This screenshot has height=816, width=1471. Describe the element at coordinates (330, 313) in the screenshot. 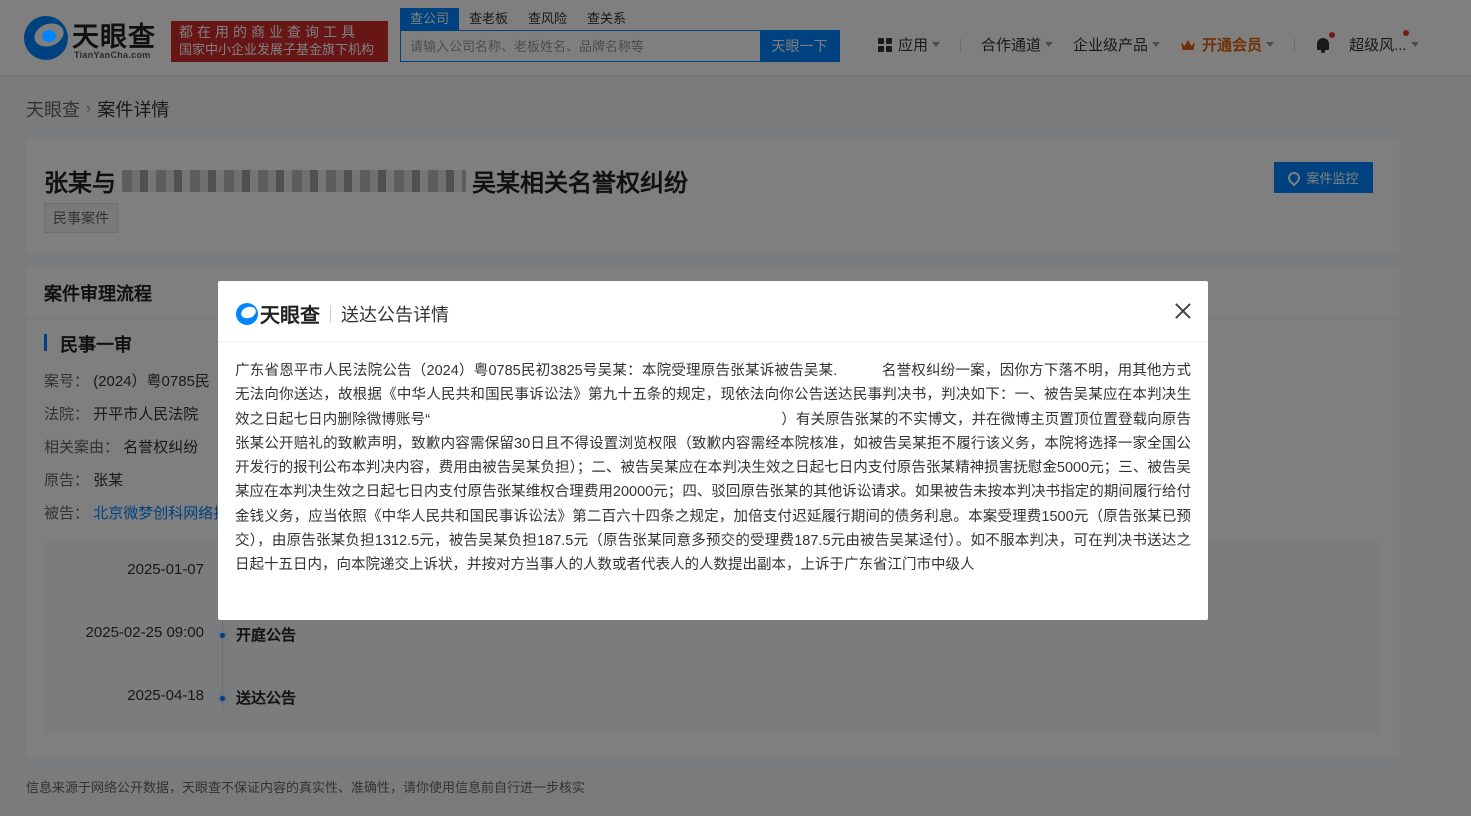

I see `modal-logo-divider` at that location.